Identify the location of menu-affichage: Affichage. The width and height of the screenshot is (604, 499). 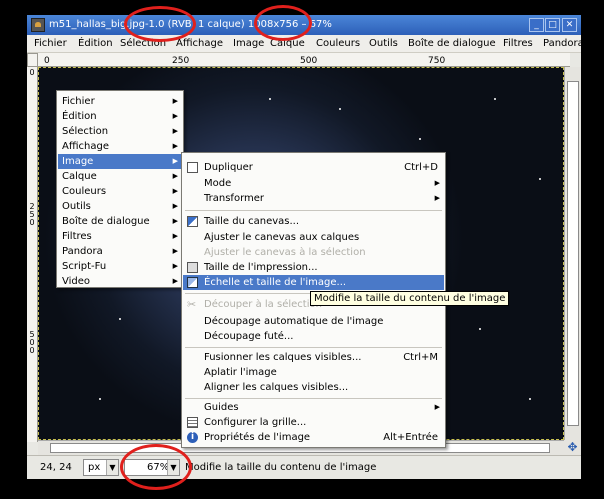
(199, 43).